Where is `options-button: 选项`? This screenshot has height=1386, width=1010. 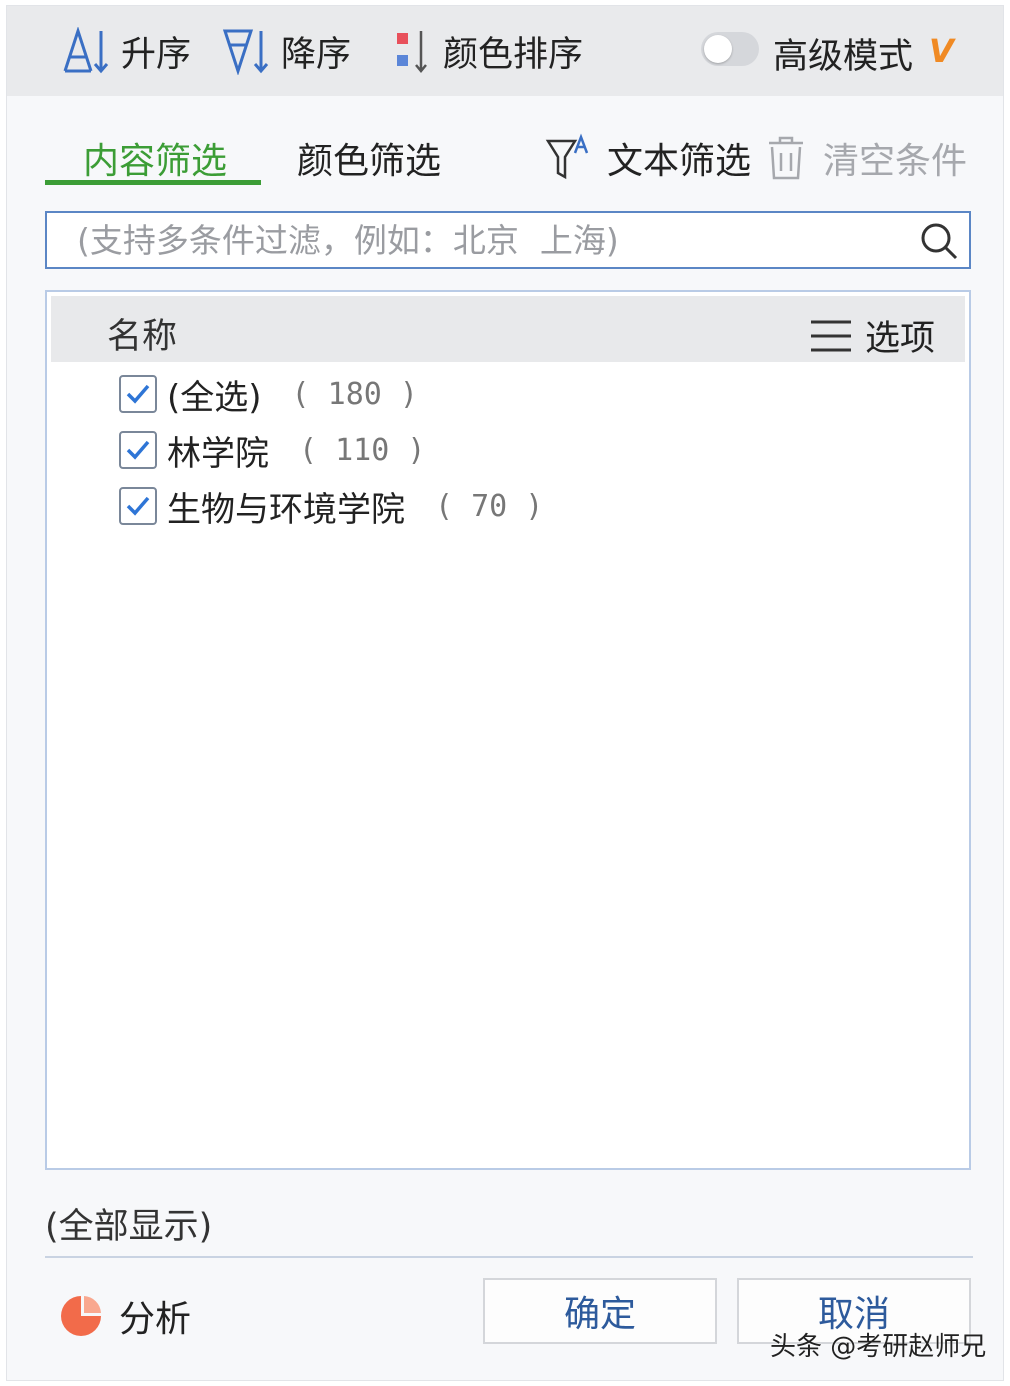 options-button: 选项 is located at coordinates (872, 335).